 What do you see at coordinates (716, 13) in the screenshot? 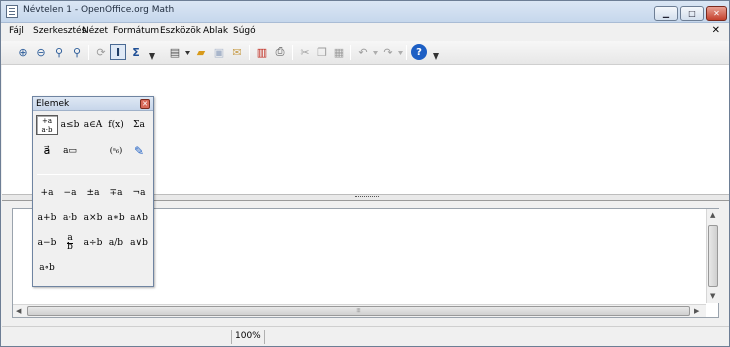
I see `close-button: ✕` at bounding box center [716, 13].